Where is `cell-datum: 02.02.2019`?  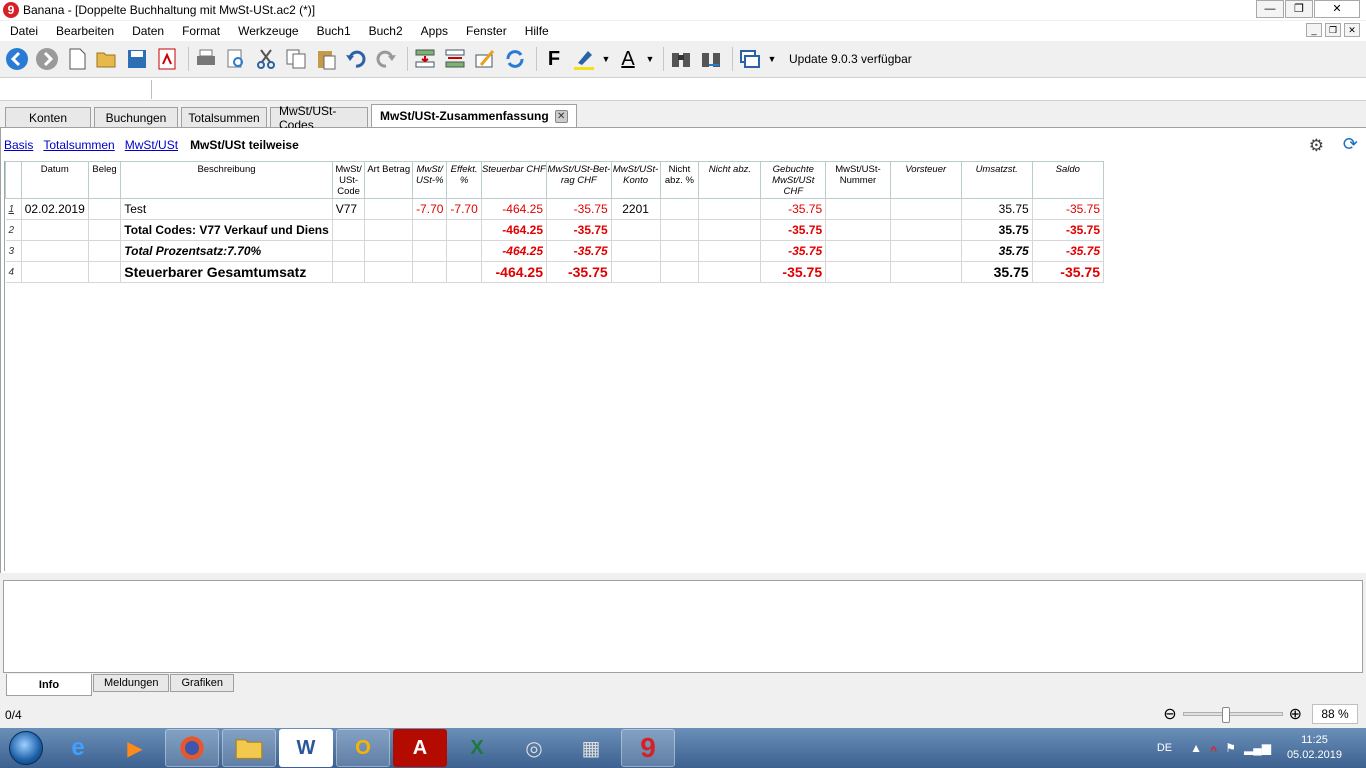
cell-datum: 02.02.2019 is located at coordinates (55, 209).